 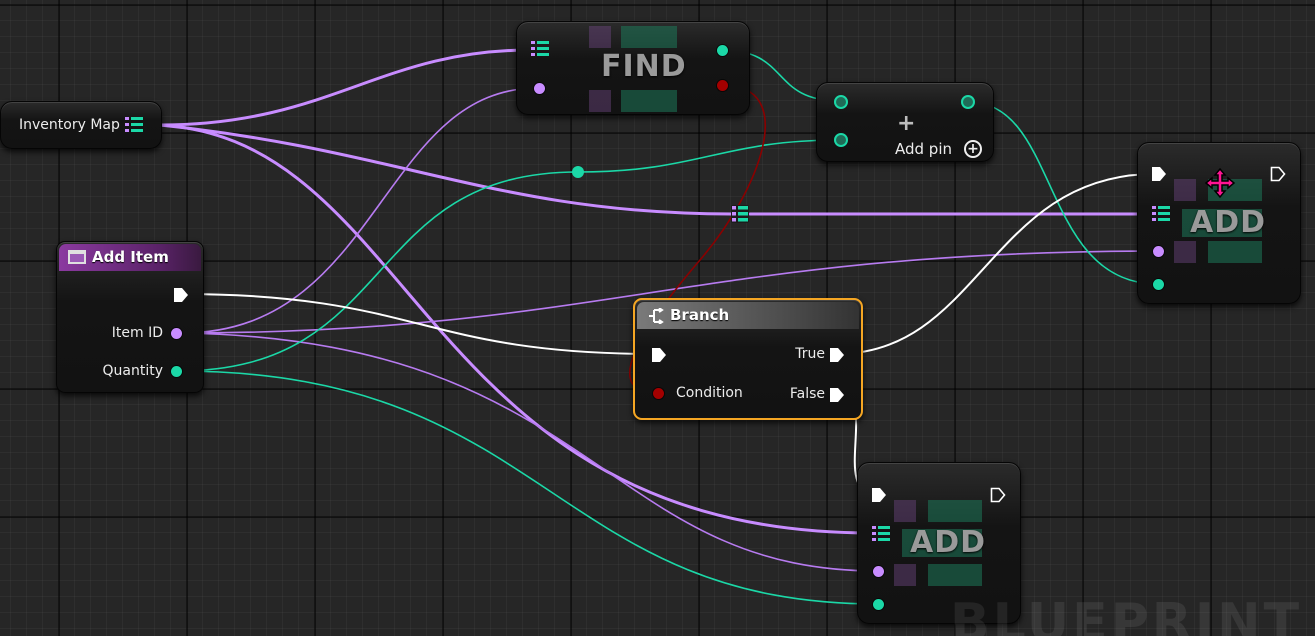 What do you see at coordinates (1220, 183) in the screenshot?
I see `move-cursor-icon` at bounding box center [1220, 183].